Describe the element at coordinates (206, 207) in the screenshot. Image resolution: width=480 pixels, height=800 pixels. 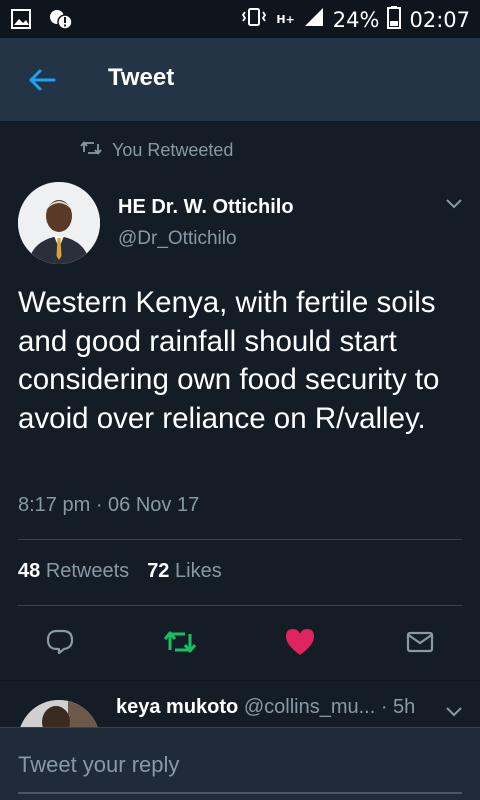
I see `author-name: HE Dr. W. Ottichilo` at that location.